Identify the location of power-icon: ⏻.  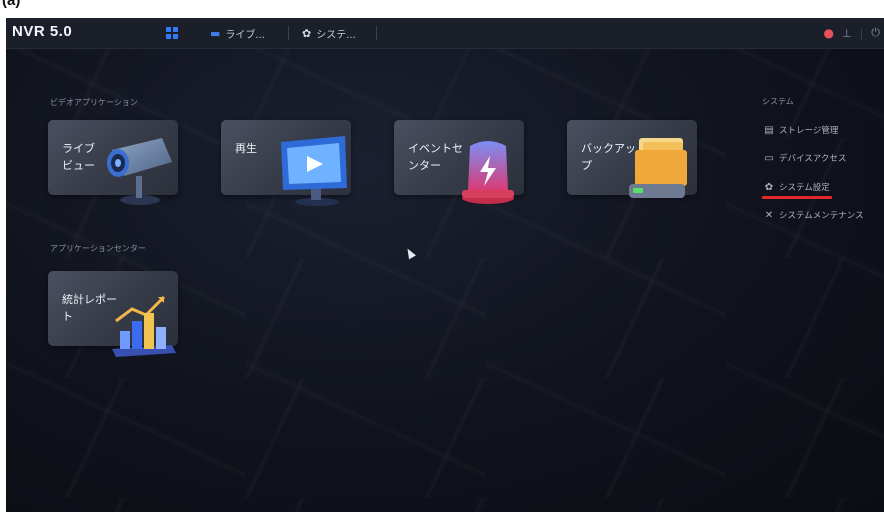
(875, 33).